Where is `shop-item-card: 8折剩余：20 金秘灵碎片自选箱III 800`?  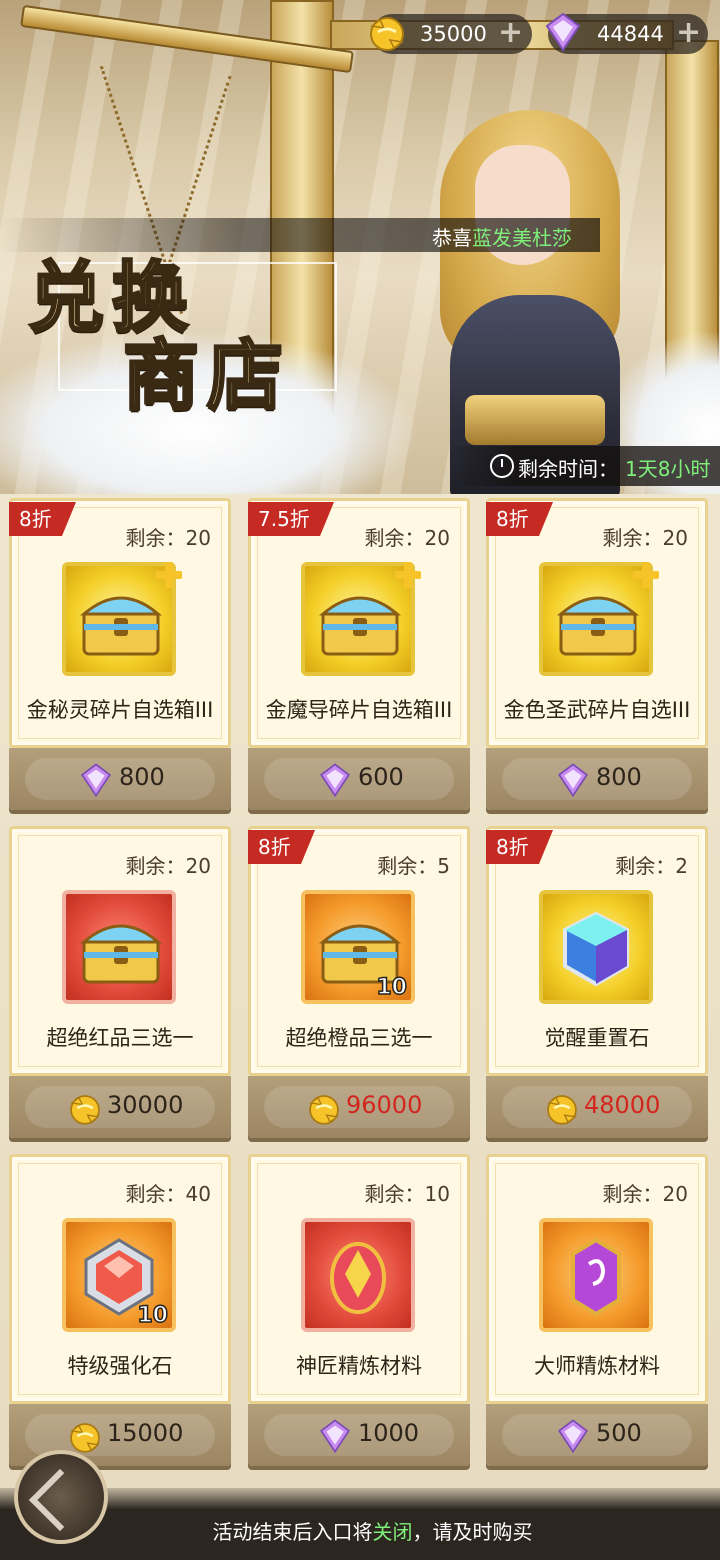
shop-item-card: 8折剩余：20 金秘灵碎片自选箱III 800 is located at coordinates (120, 657).